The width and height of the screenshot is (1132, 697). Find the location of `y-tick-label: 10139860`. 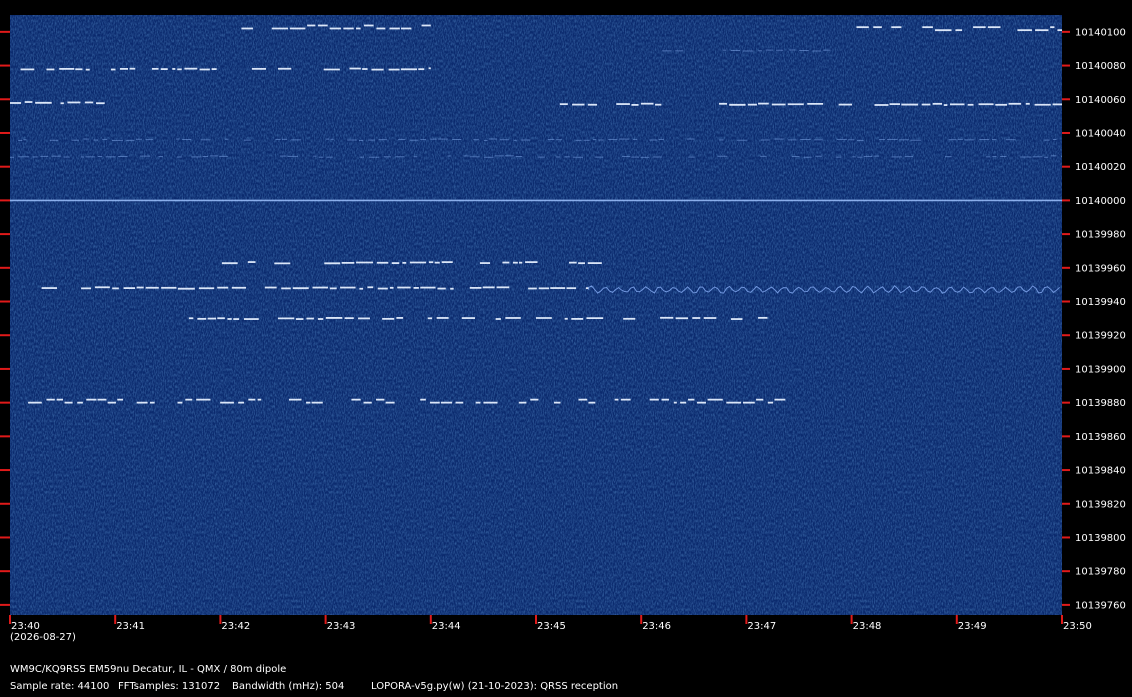

y-tick-label: 10139860 is located at coordinates (1100, 437).